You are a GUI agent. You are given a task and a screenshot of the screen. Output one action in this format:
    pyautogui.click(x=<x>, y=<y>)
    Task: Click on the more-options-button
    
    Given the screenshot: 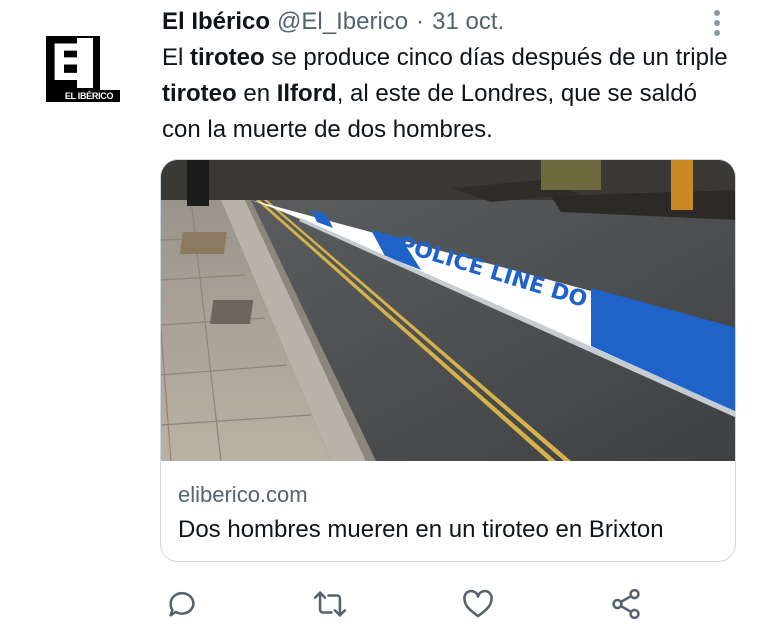 What is the action you would take?
    pyautogui.click(x=717, y=23)
    